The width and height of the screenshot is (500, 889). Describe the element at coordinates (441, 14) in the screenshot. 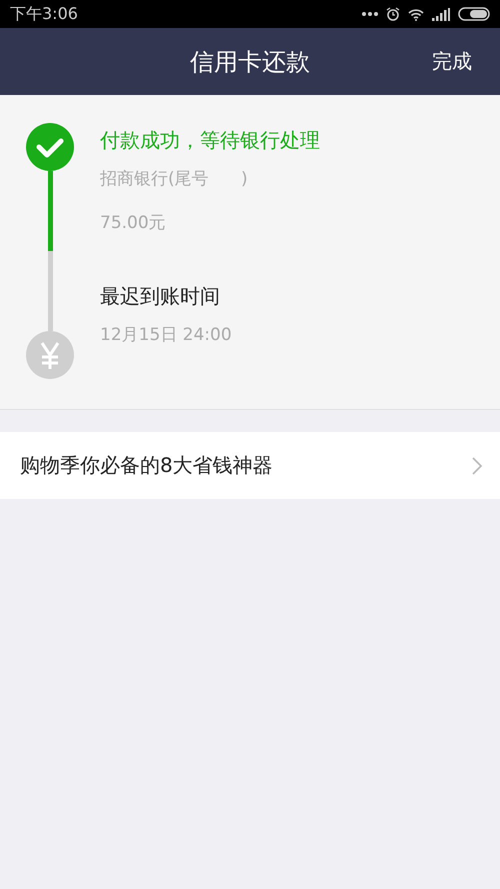

I see `signal-icon` at that location.